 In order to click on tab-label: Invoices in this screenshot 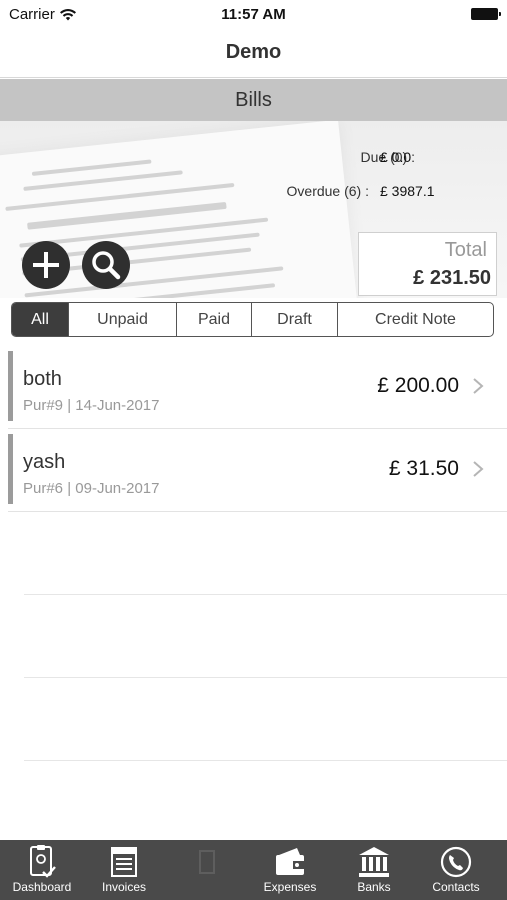, I will do `click(124, 887)`.